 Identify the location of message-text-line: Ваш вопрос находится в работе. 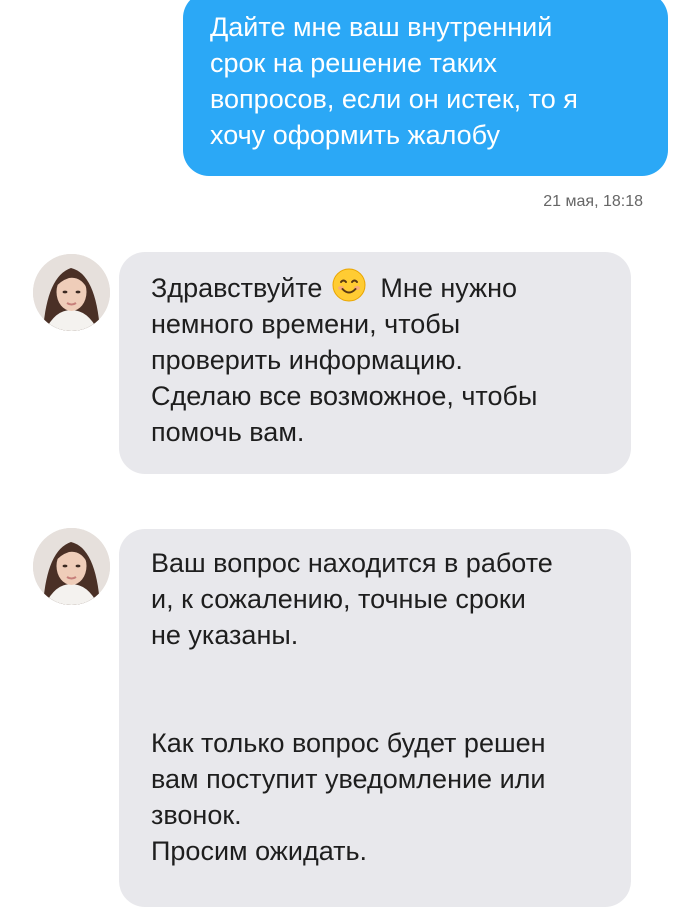
(352, 563).